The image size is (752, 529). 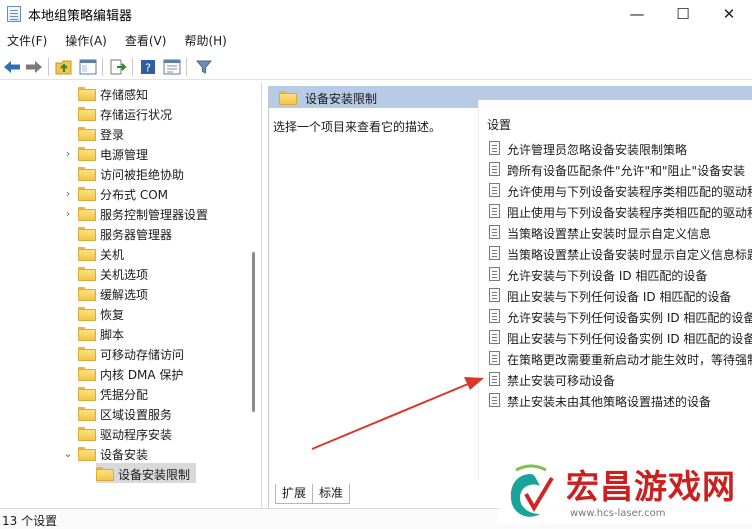 I want to click on menu-help: 帮助(H), so click(x=205, y=41).